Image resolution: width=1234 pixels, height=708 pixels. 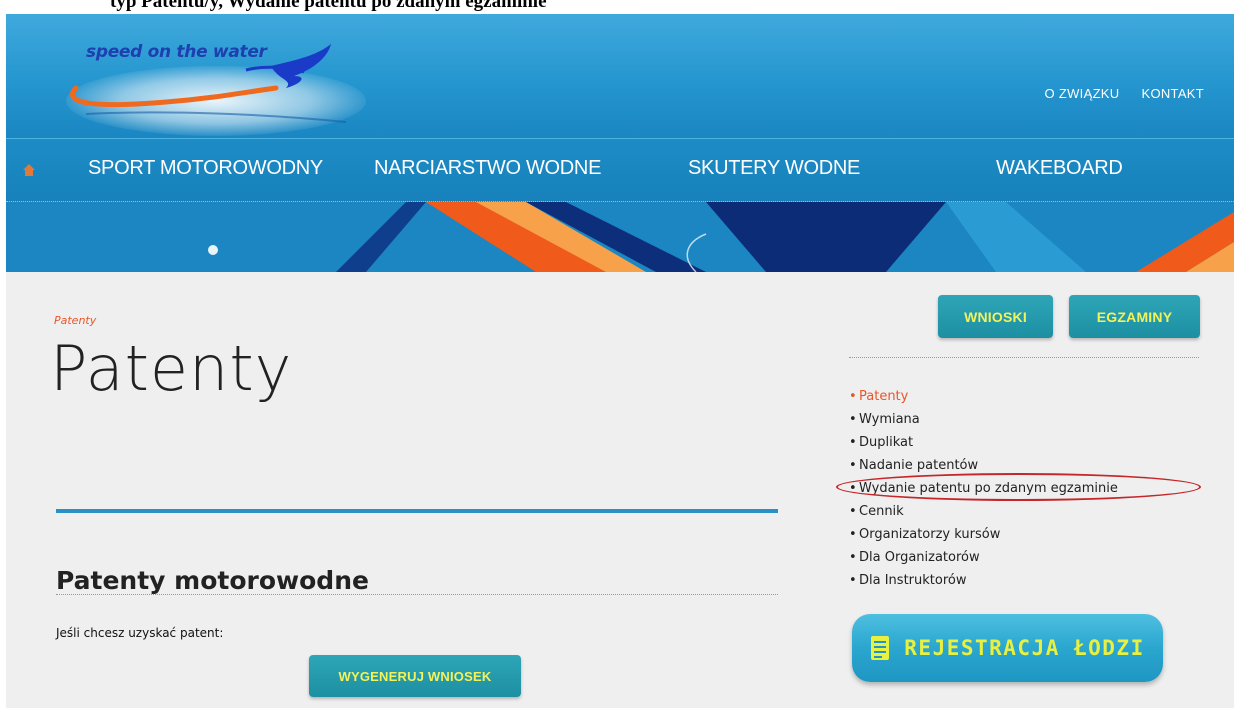 I want to click on nav-item-sport-motorowodny: SPORT MOTOROWODNY, so click(x=205, y=168).